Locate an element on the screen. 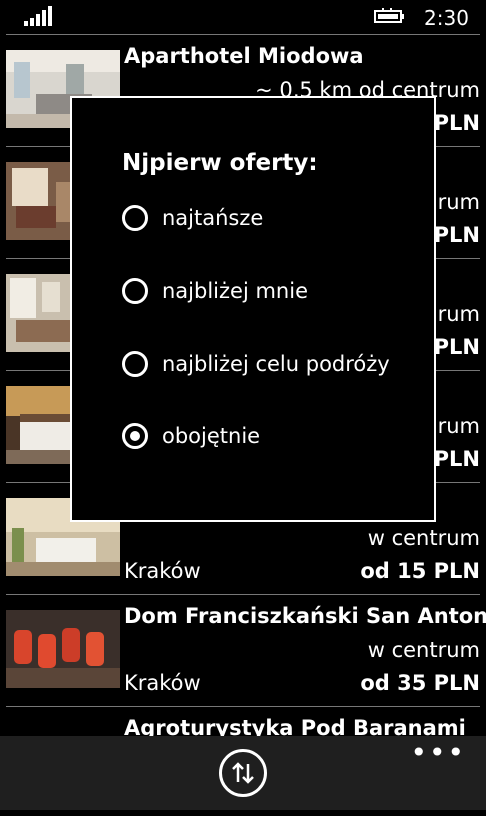 This screenshot has width=486, height=816. sort-arrows-icon is located at coordinates (243, 773).